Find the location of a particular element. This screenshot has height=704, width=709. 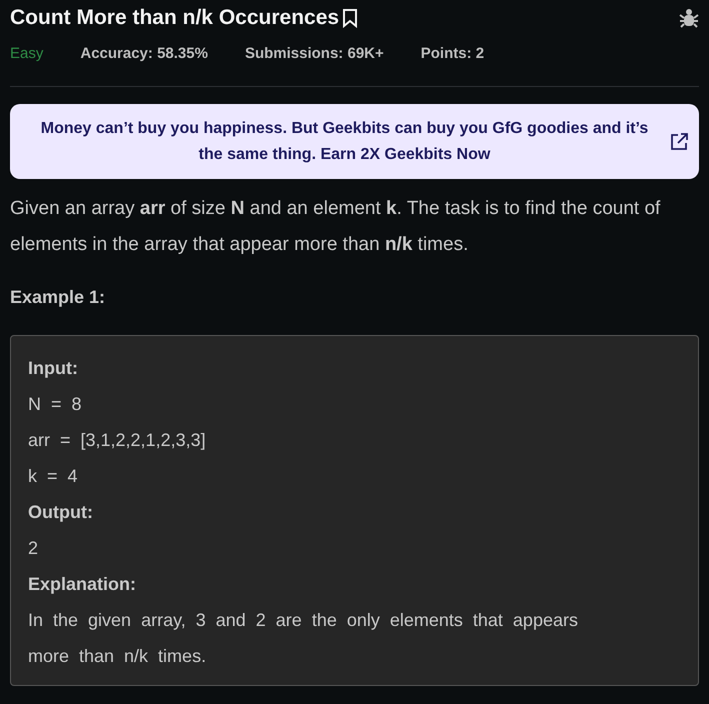

problem-title: Count More than n/k Occurences is located at coordinates (175, 18).